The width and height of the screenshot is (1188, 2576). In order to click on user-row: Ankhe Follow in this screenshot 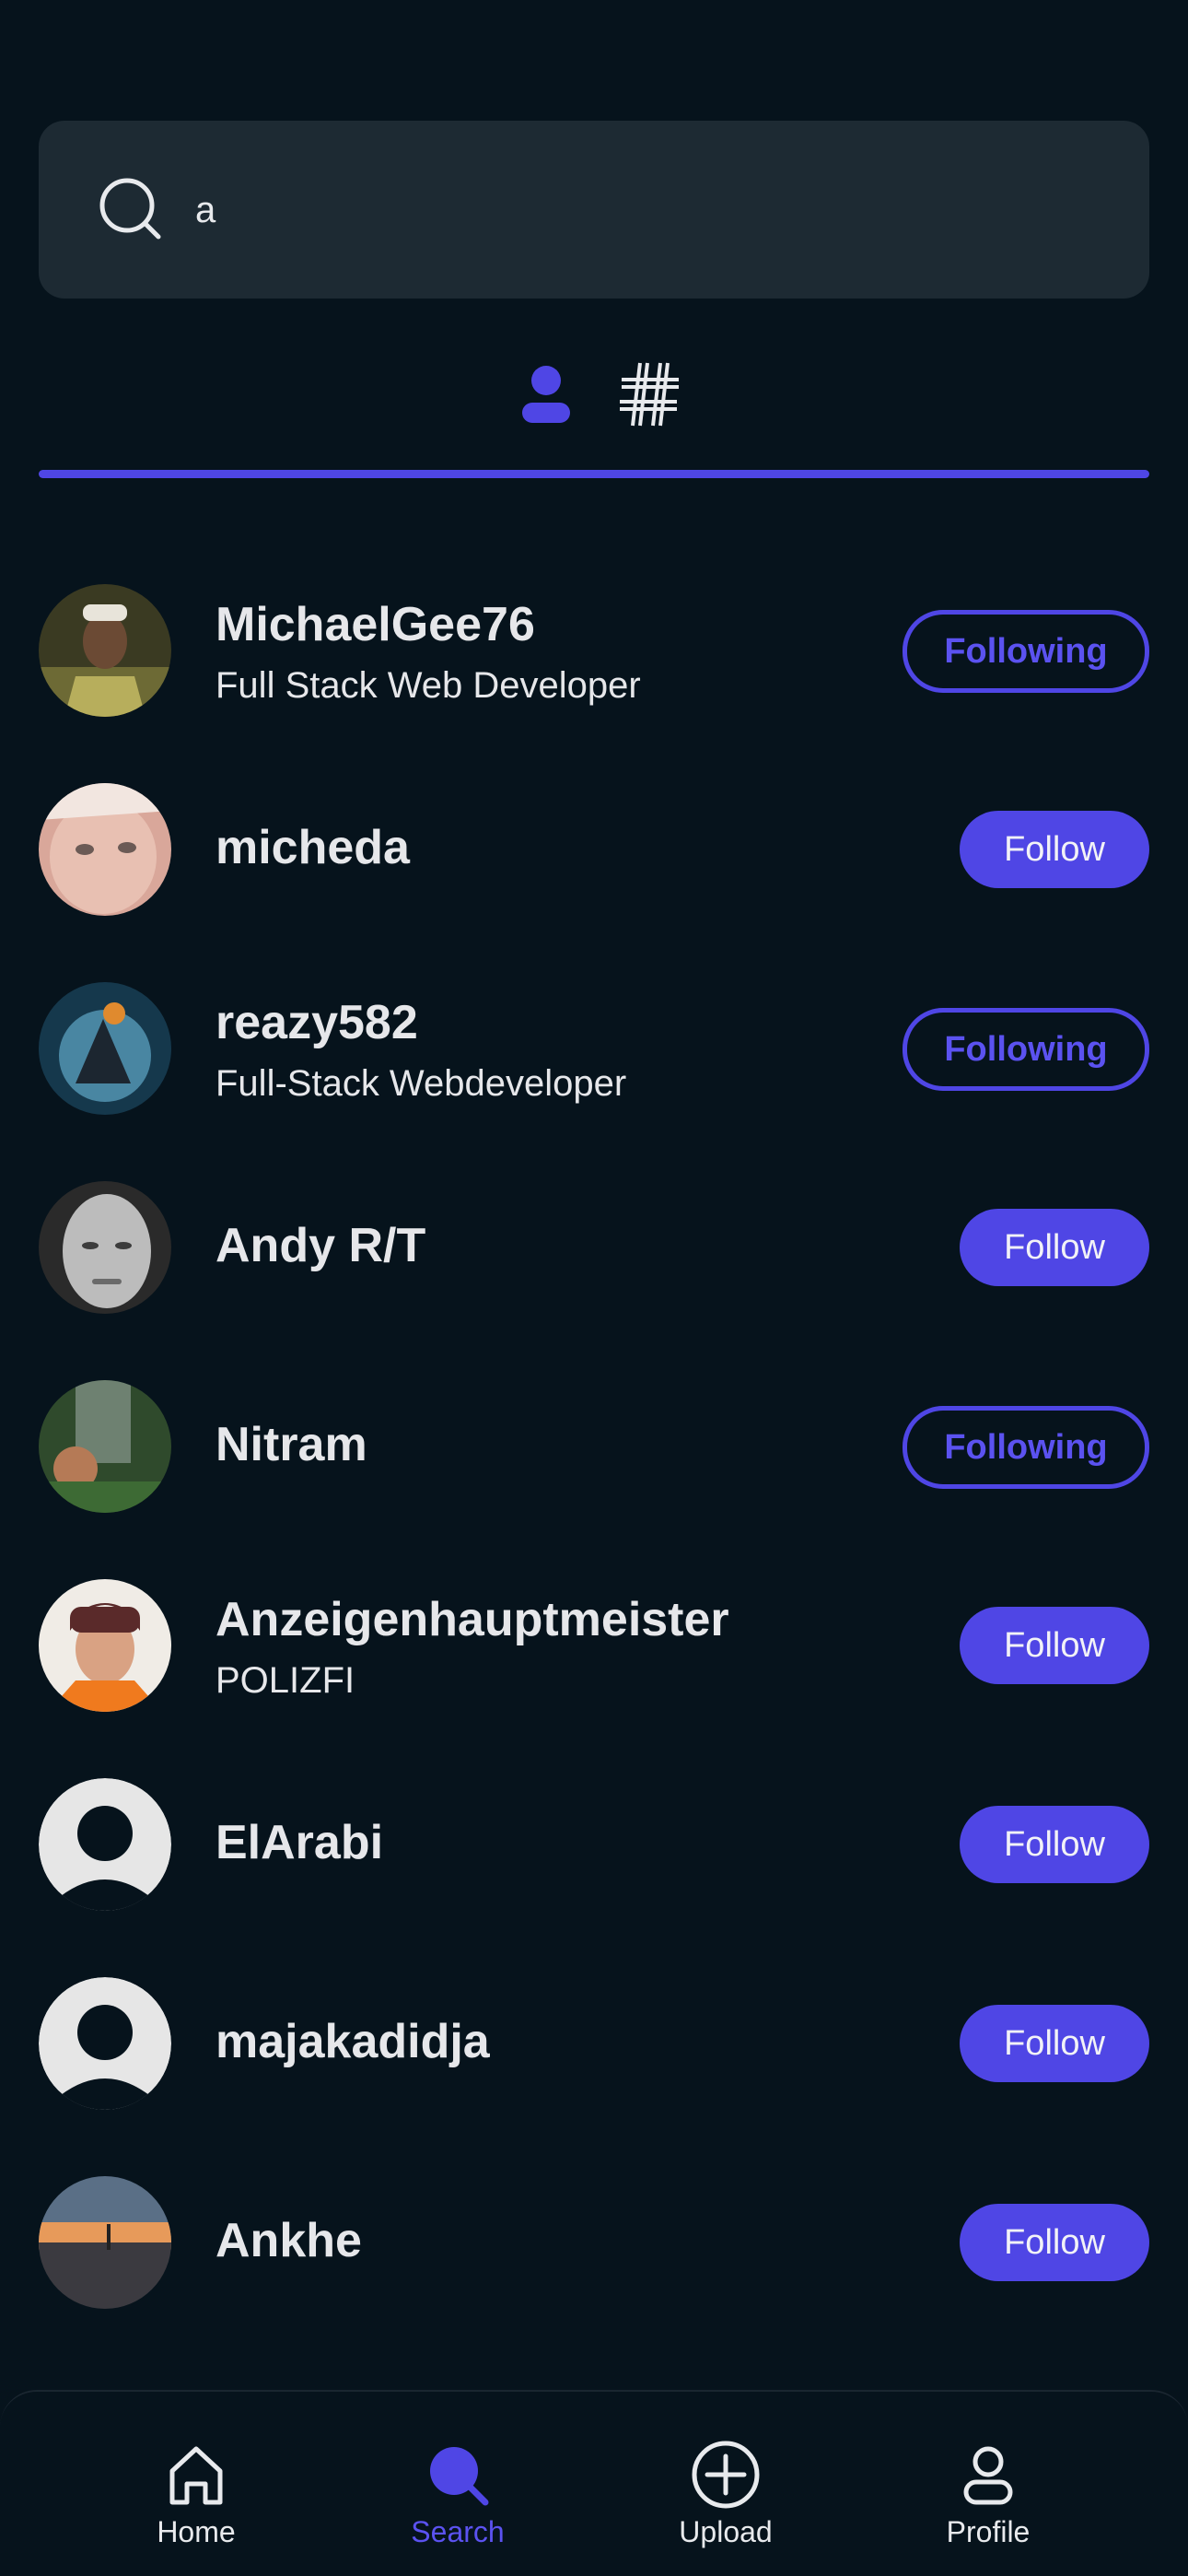, I will do `click(594, 2262)`.